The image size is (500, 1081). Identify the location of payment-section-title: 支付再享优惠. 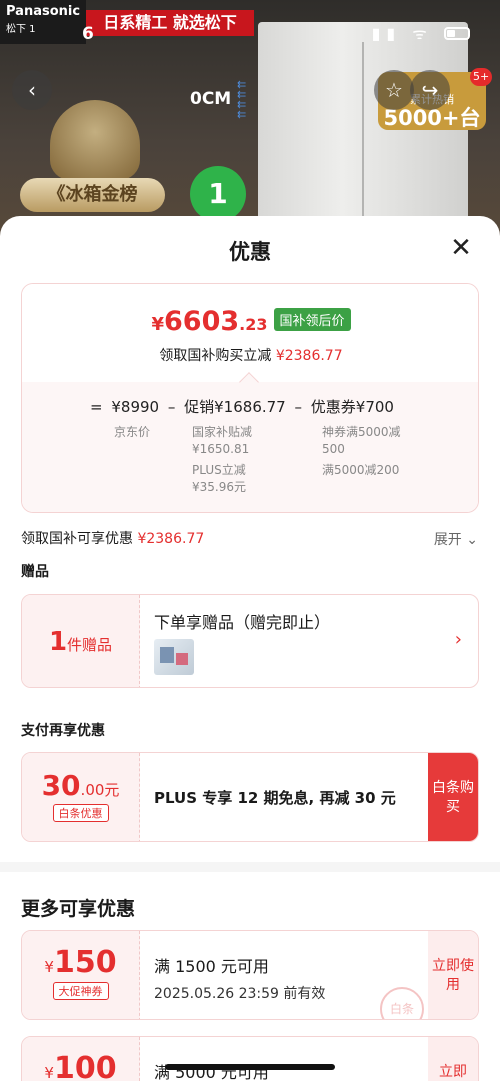
(63, 731).